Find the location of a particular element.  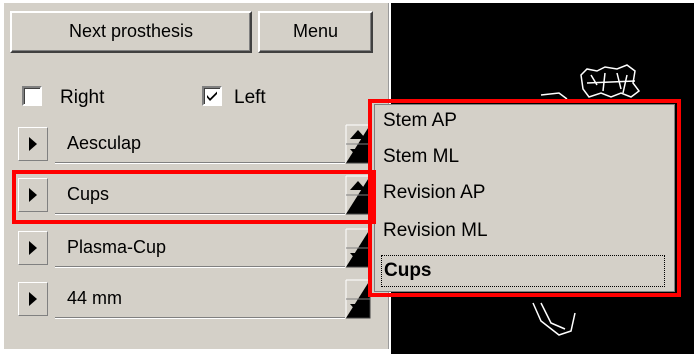

size-spinner is located at coordinates (358, 299).